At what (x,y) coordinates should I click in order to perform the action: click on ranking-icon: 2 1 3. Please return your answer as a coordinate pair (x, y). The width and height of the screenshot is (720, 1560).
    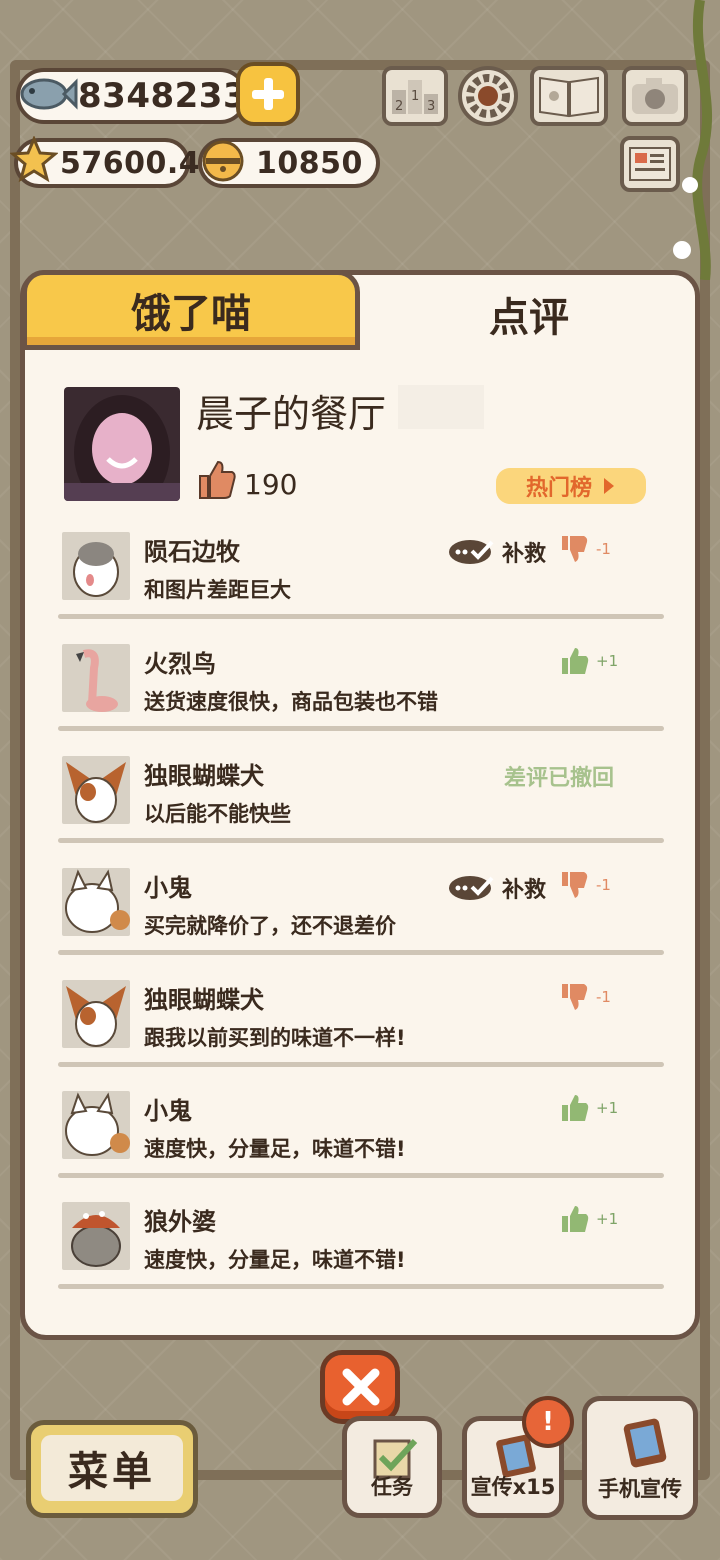
    Looking at the image, I should click on (415, 96).